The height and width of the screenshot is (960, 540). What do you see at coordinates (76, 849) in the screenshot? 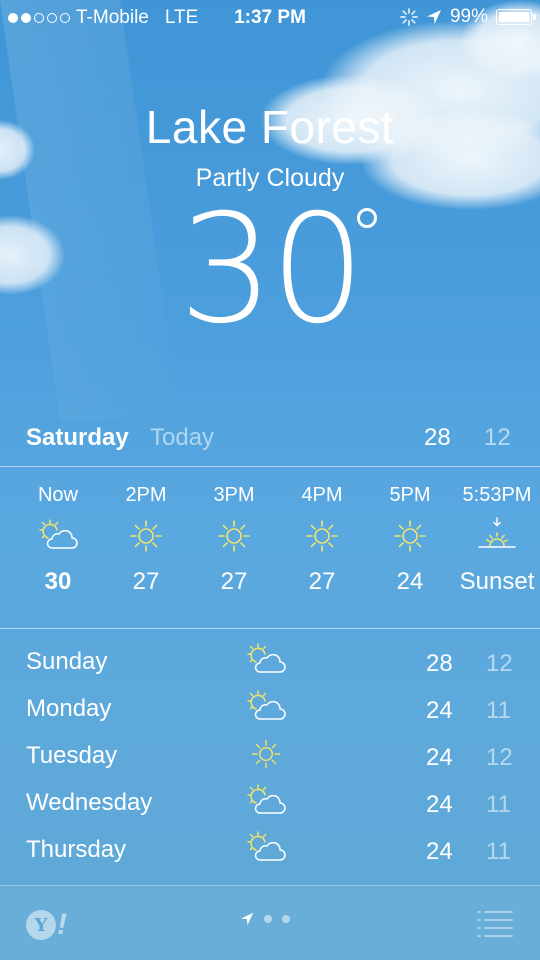
I see `daily-day: Thursday` at bounding box center [76, 849].